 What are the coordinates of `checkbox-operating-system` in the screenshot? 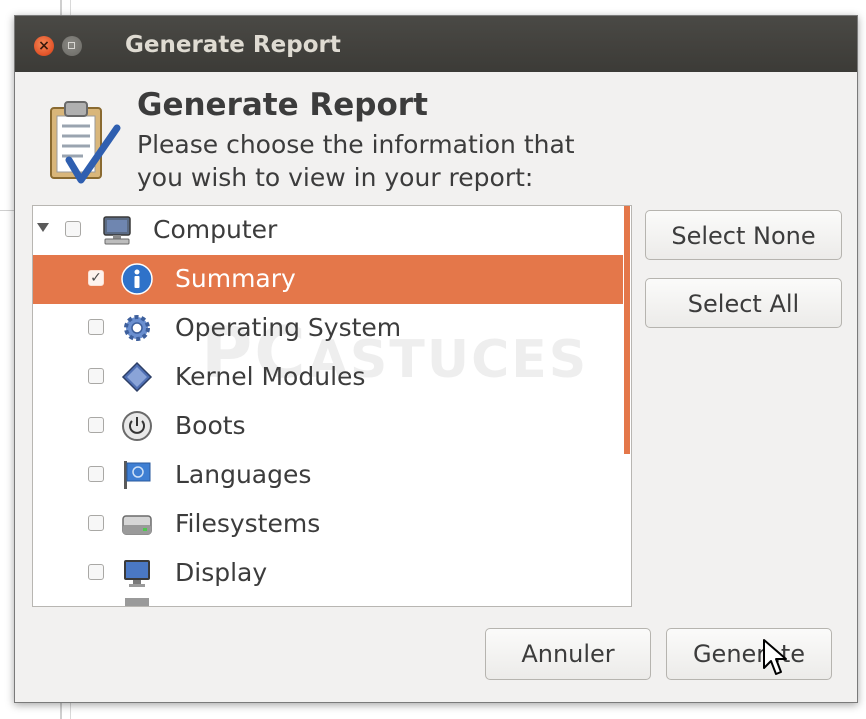 It's located at (96, 327).